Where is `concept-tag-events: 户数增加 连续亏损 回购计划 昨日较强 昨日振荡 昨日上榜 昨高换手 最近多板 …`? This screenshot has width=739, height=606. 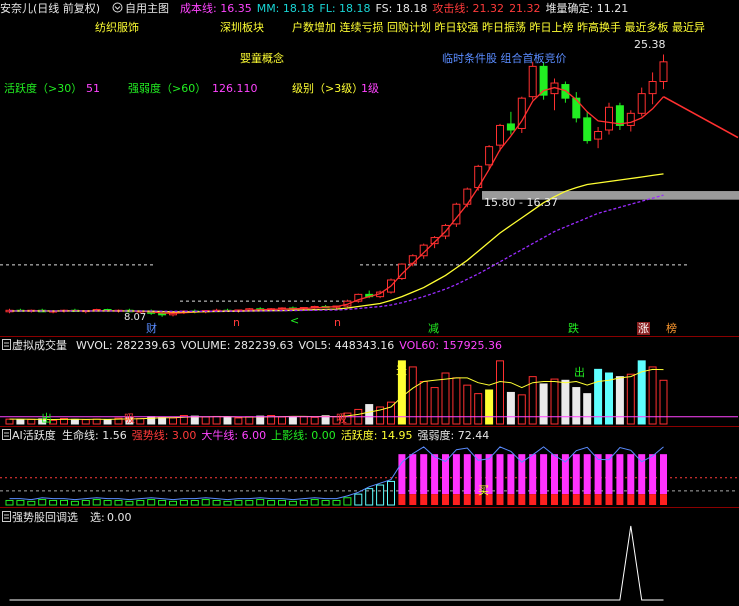
concept-tag-events: 户数增加 连续亏损 回购计划 昨日较强 昨日振荡 昨日上榜 昨高换手 最近多板 … is located at coordinates (498, 27).